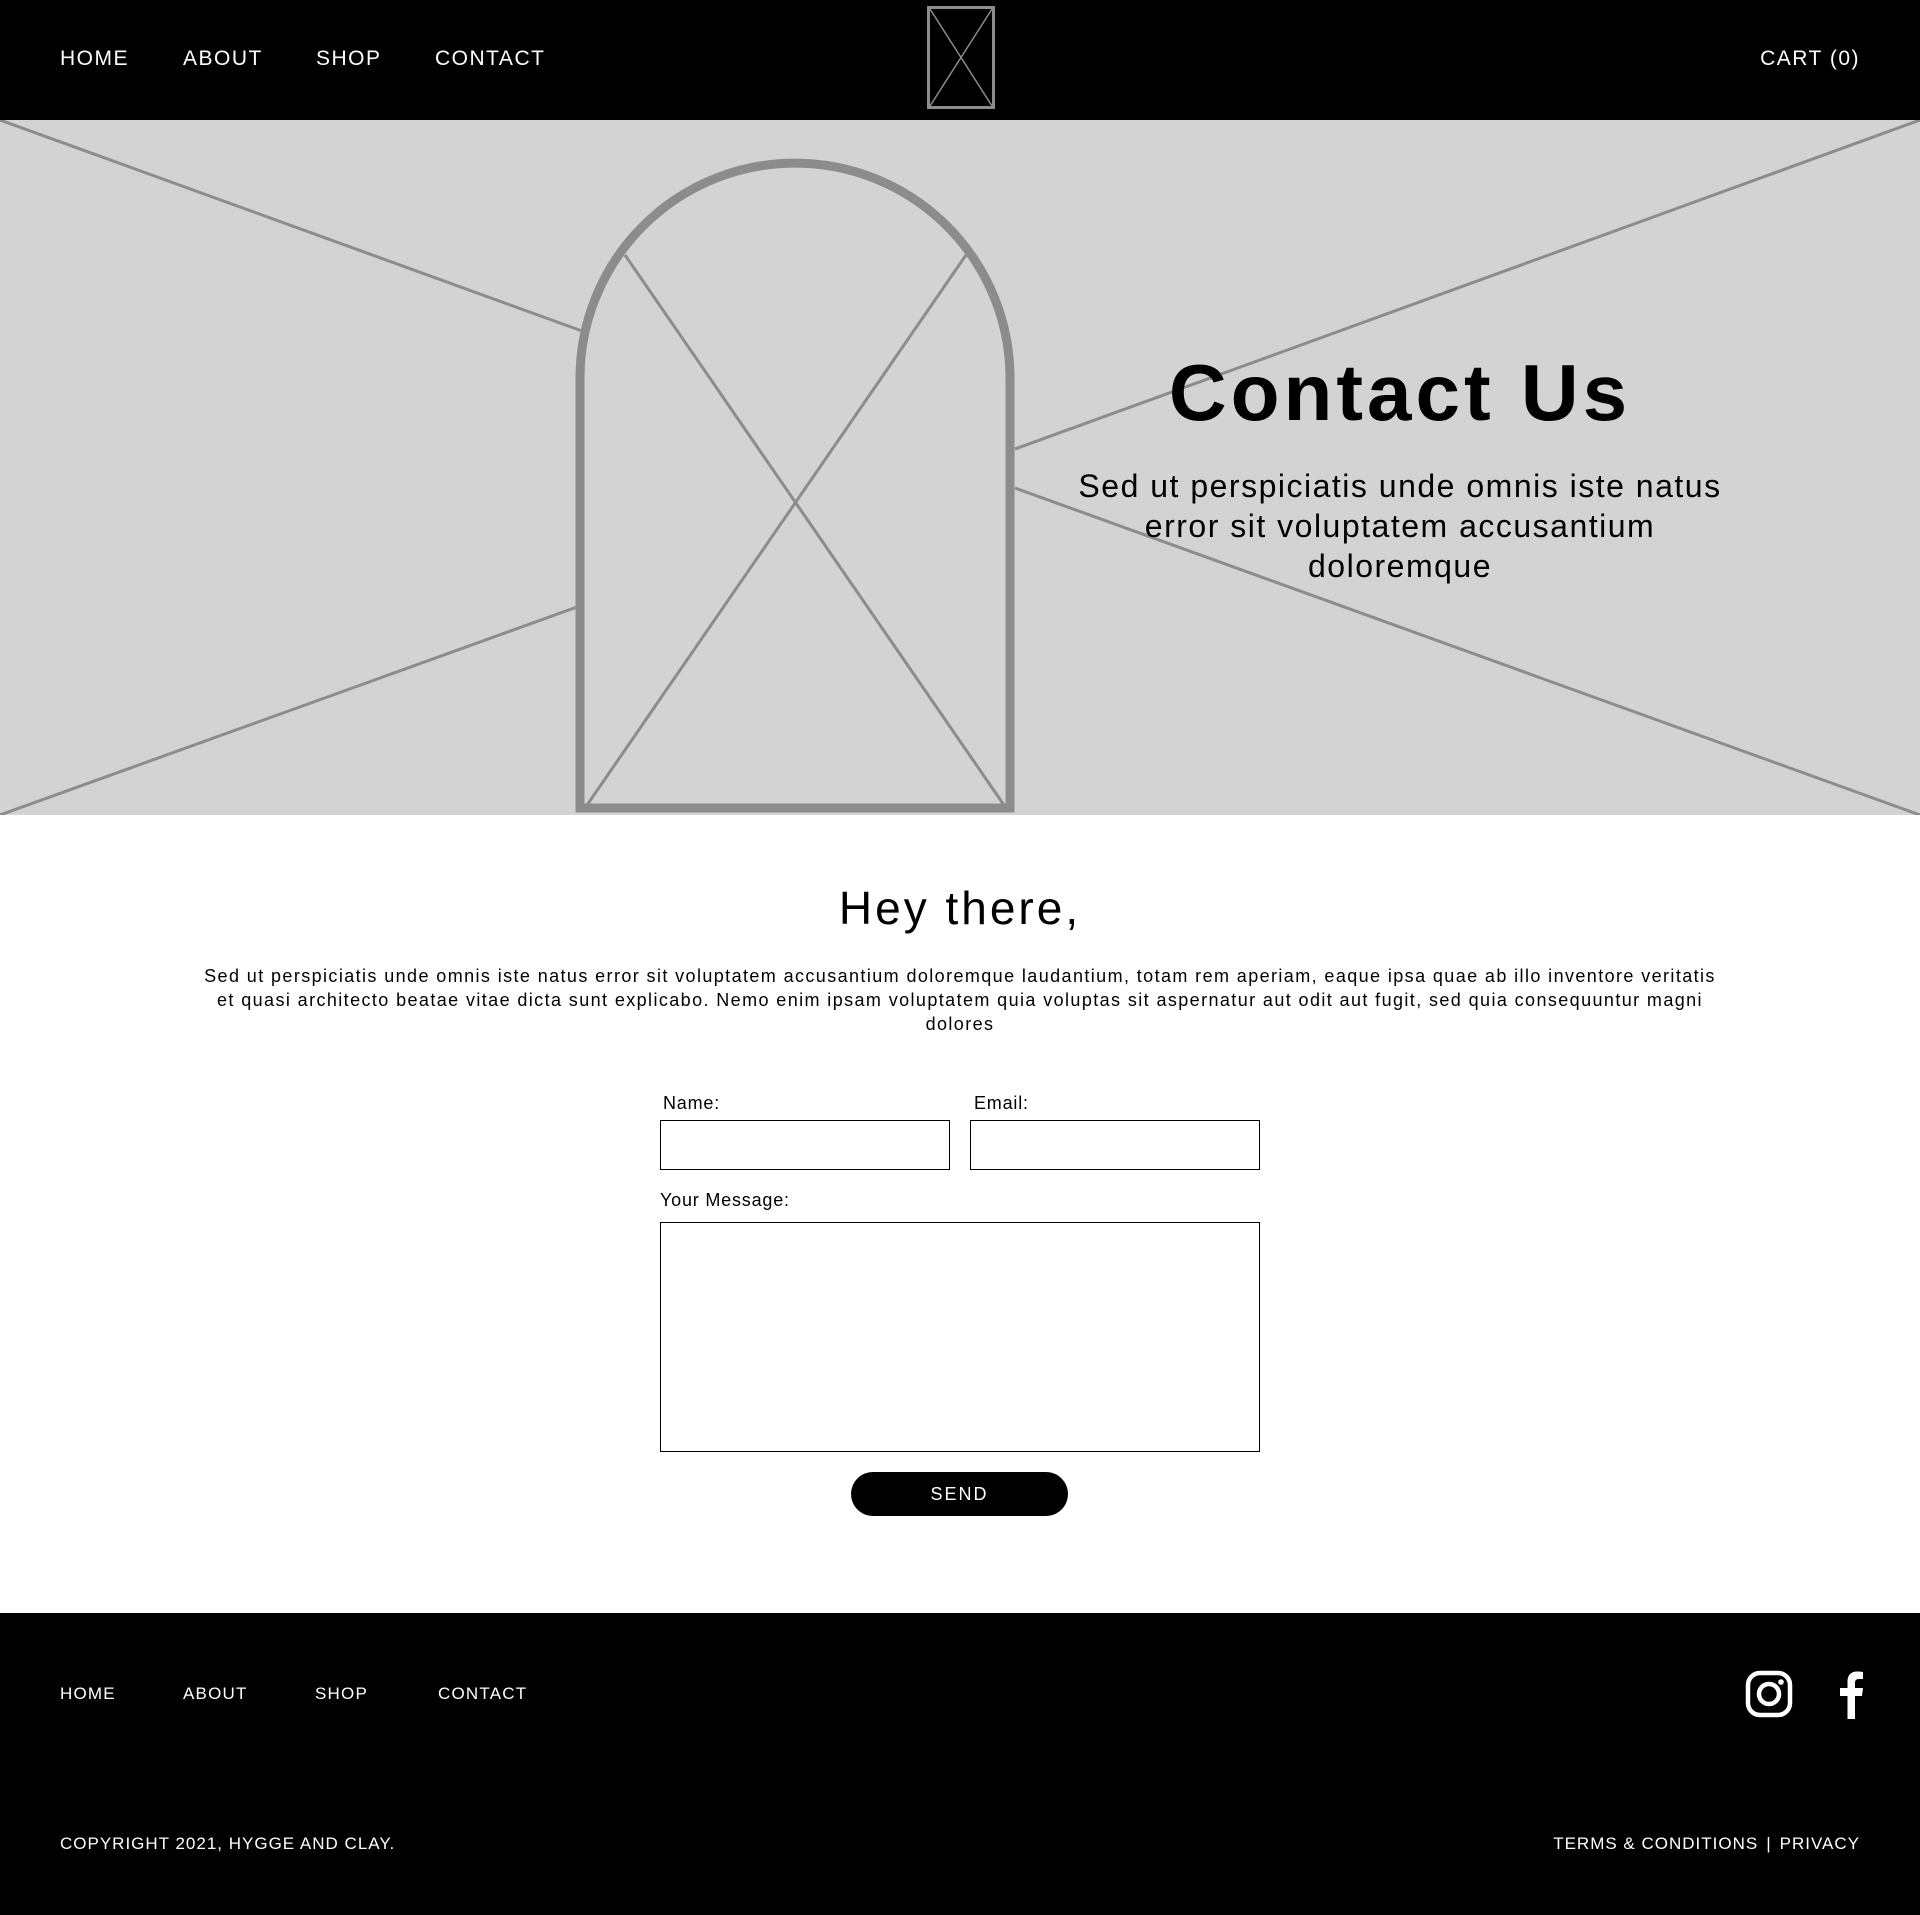 This screenshot has width=1920, height=1915. Describe the element at coordinates (1655, 1843) in the screenshot. I see `terms-link: TERMS & CONDITIONS` at that location.